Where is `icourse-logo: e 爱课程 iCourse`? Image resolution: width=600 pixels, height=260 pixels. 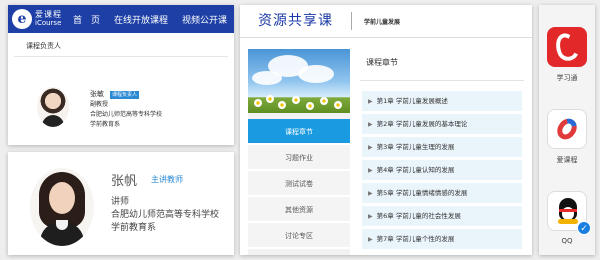 icourse-logo: e 爱课程 iCourse is located at coordinates (39, 19).